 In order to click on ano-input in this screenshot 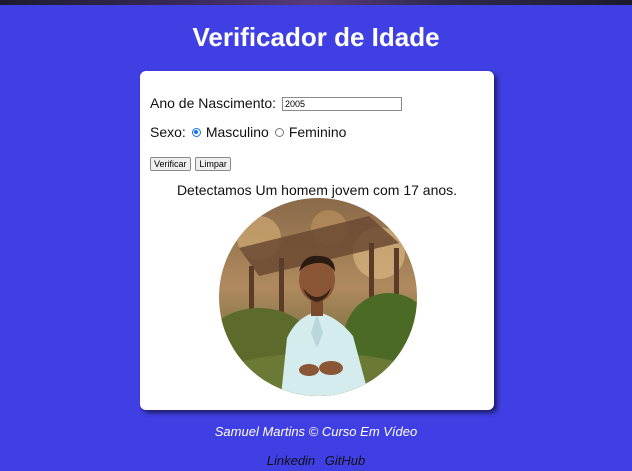, I will do `click(341, 104)`.